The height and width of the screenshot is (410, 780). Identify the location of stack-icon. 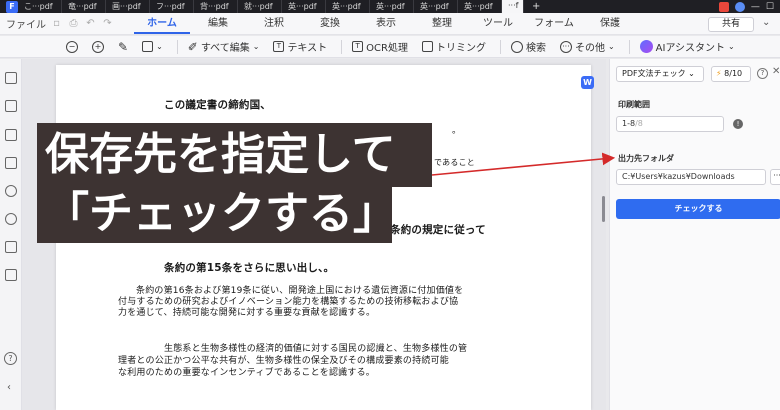
(11, 247).